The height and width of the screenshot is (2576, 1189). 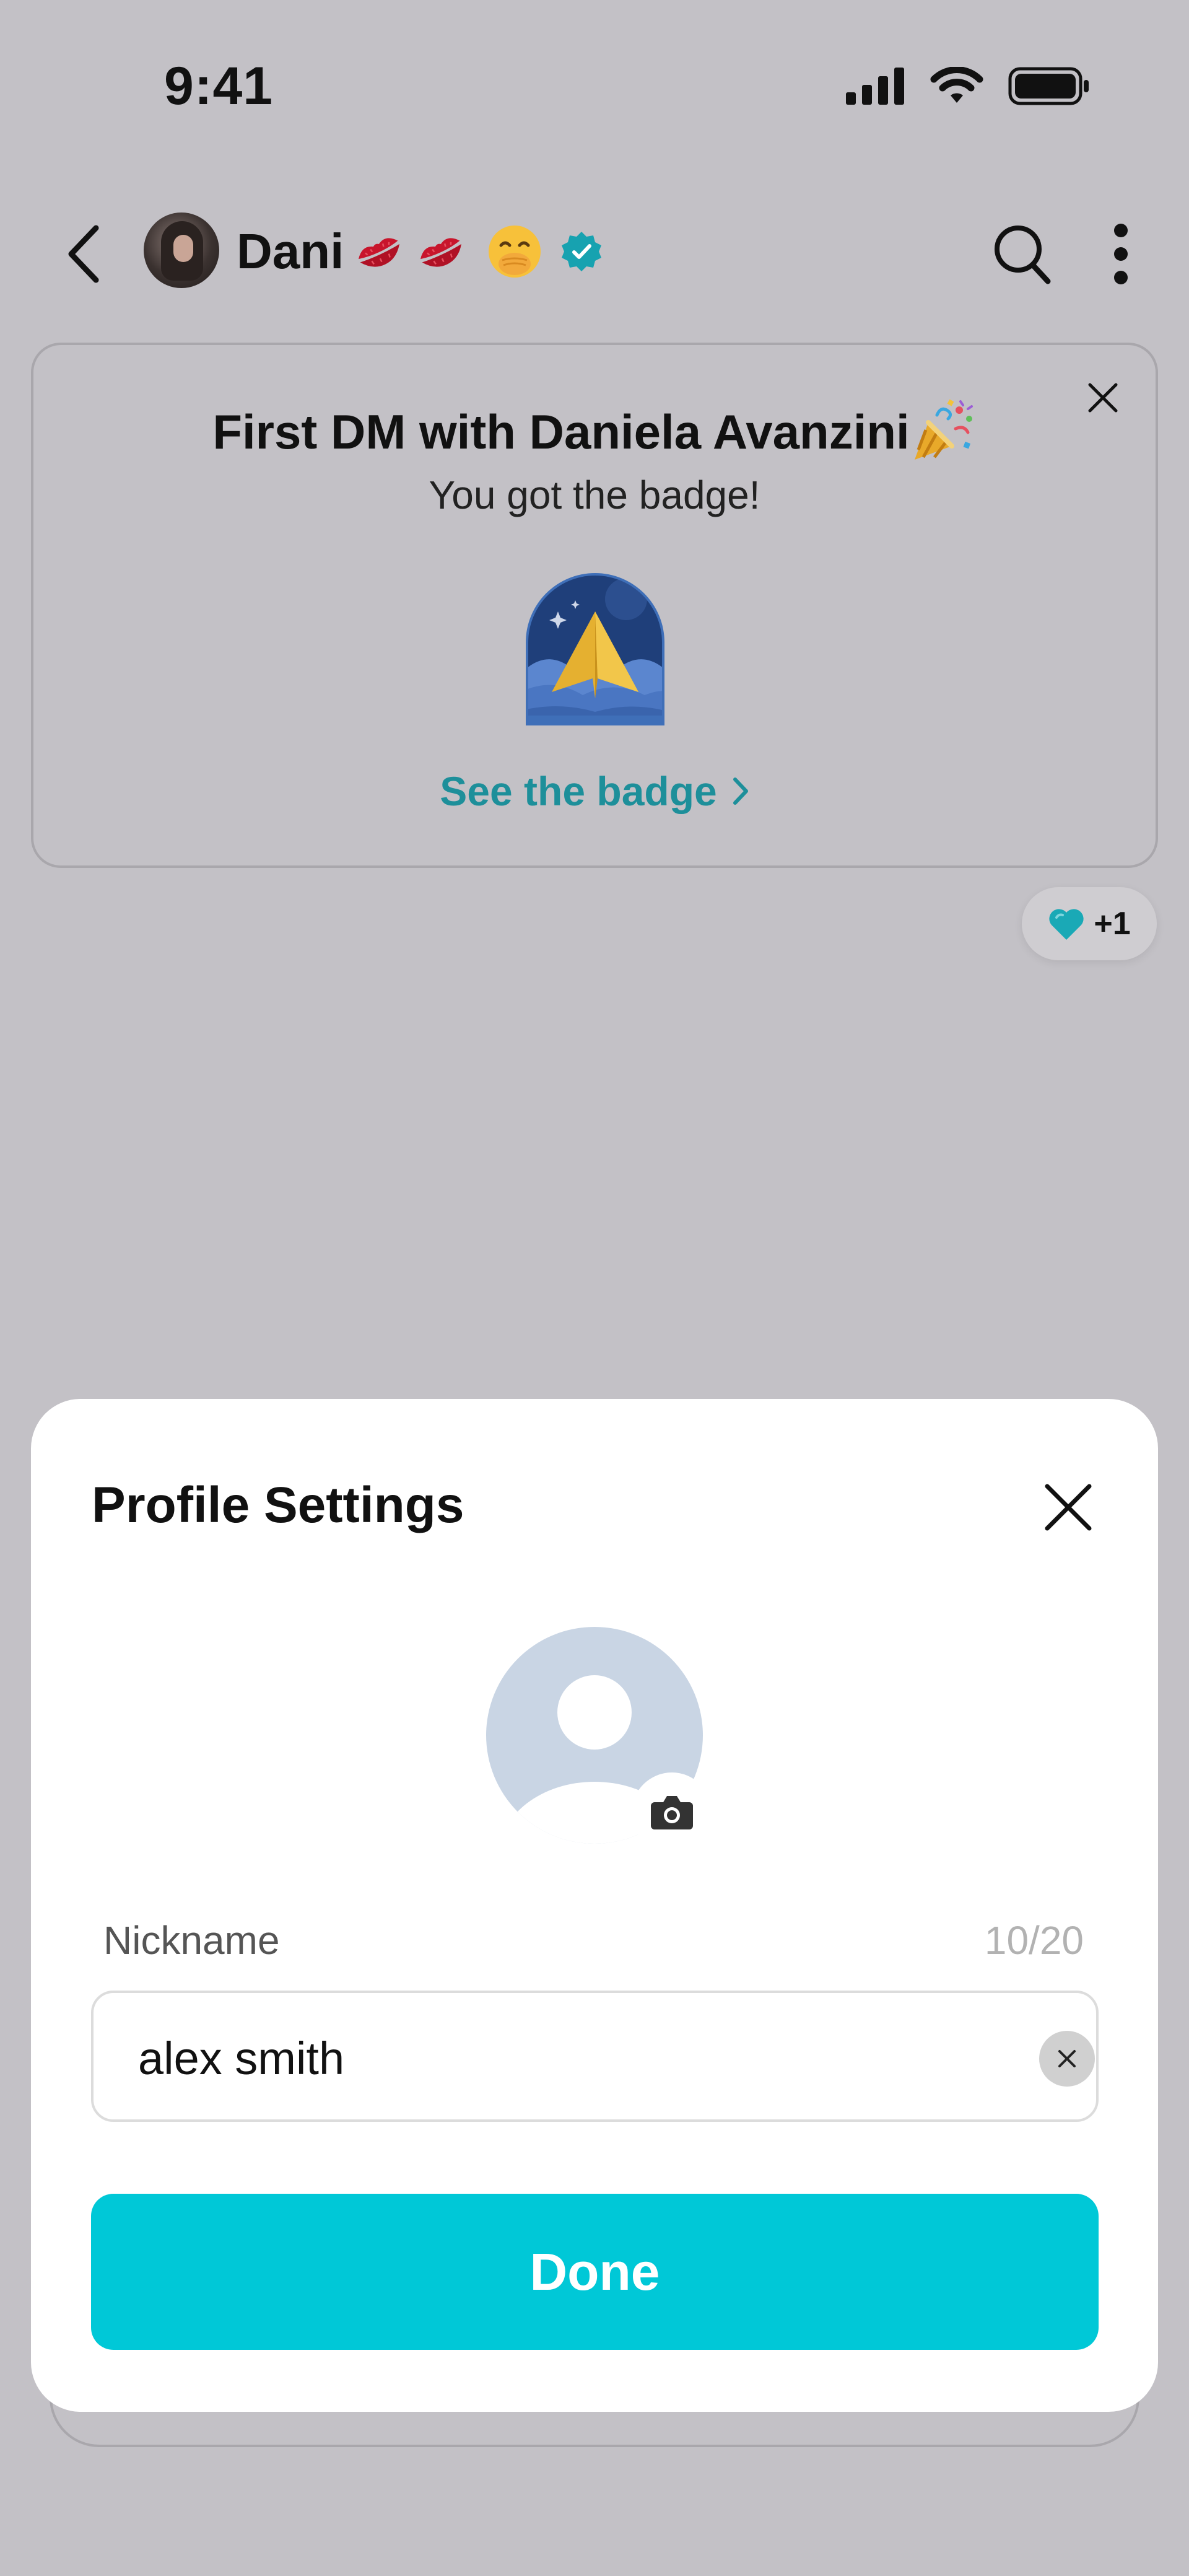 What do you see at coordinates (191, 1940) in the screenshot?
I see `nickname-label: Nickname` at bounding box center [191, 1940].